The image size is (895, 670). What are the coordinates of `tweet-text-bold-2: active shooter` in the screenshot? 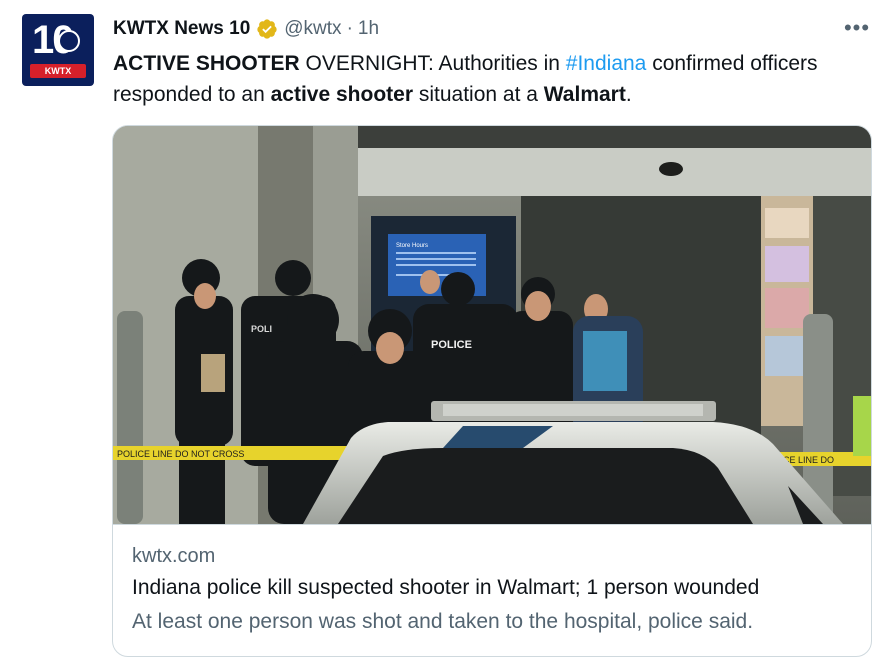 It's located at (342, 94).